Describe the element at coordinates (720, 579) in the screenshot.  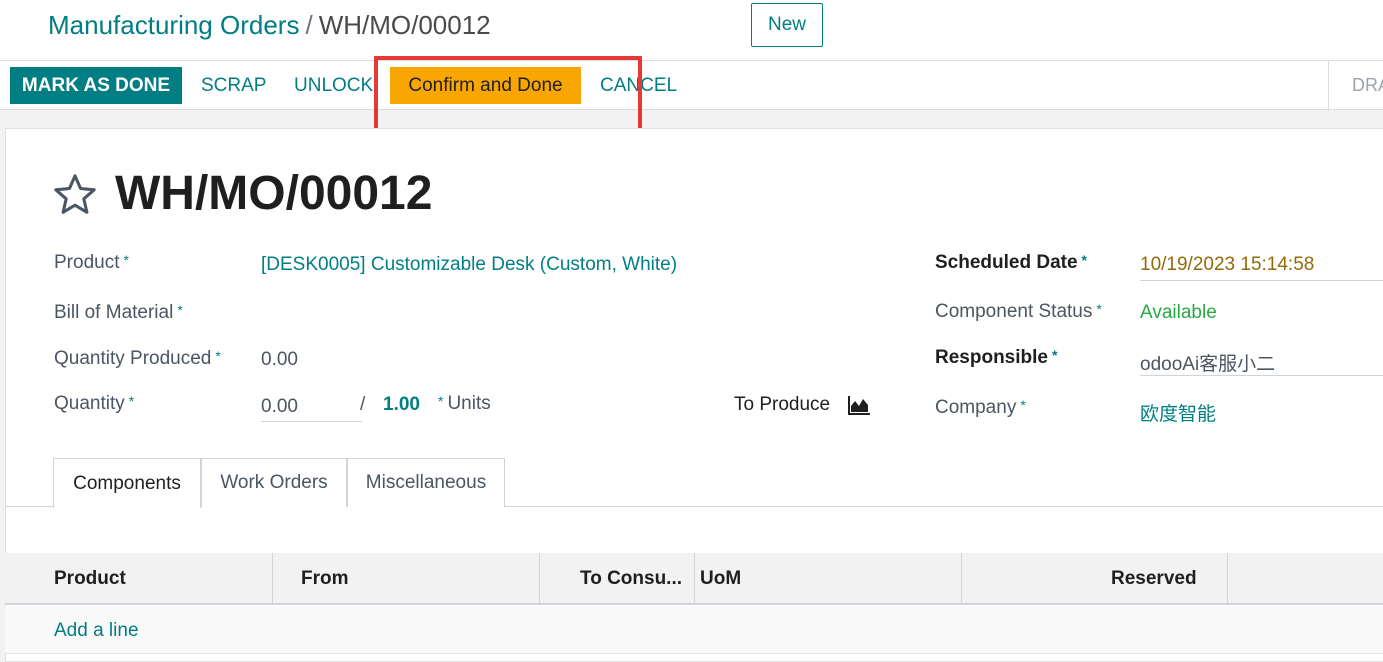
I see `column-uom: UoM` at that location.